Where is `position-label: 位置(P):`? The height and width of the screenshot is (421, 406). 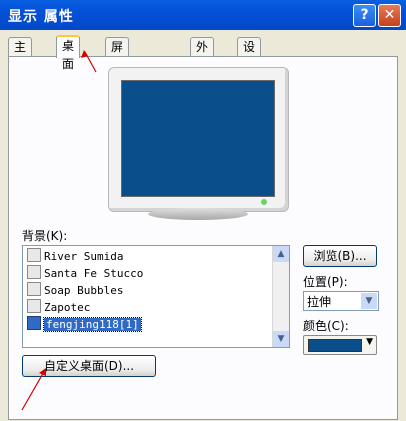
position-label: 位置(P): is located at coordinates (325, 282).